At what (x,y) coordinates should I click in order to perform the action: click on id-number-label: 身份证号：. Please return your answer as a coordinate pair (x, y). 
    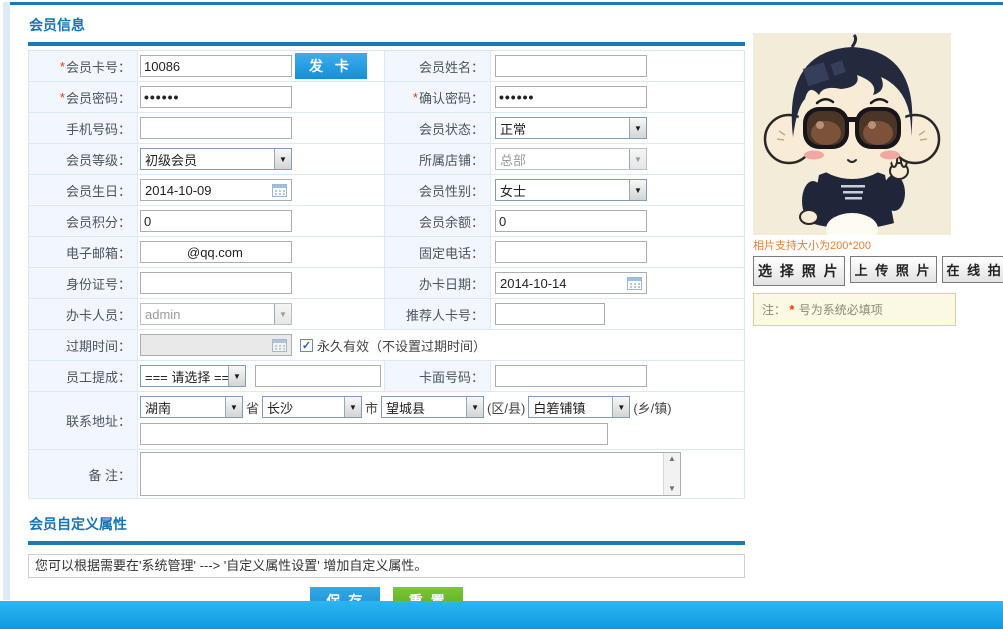
    Looking at the image, I should click on (83, 283).